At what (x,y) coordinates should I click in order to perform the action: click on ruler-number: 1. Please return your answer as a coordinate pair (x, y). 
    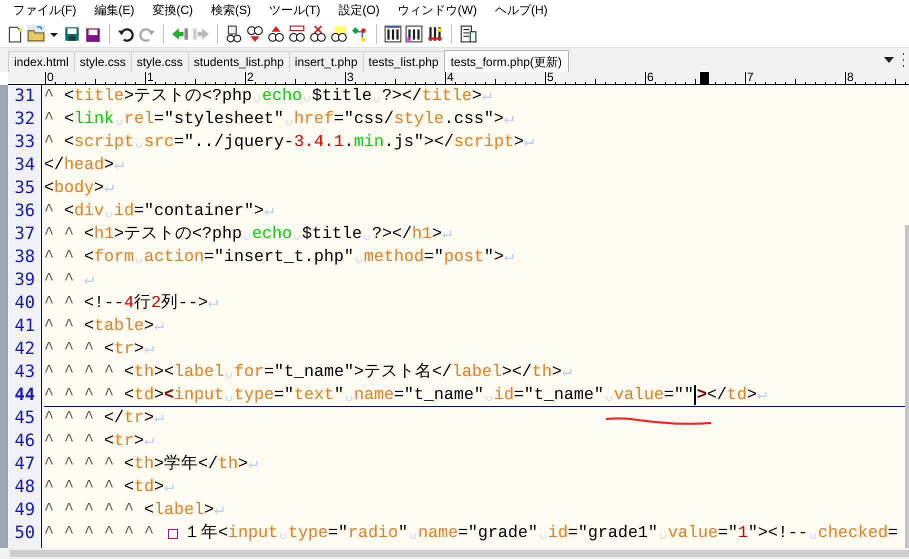
    Looking at the image, I should click on (150, 77).